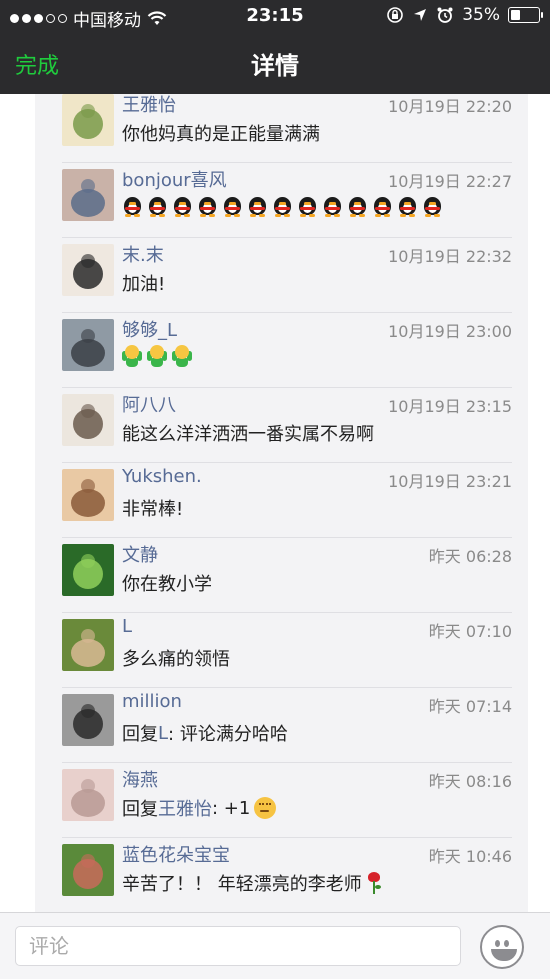  I want to click on comment-text: 你他妈真的是正能量满满, so click(221, 133).